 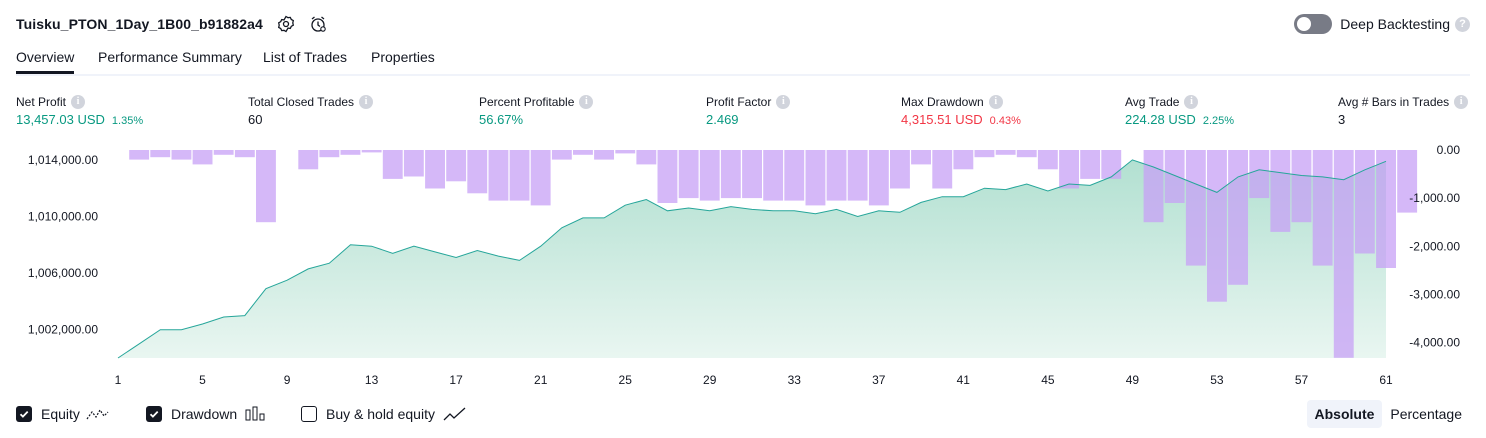 I want to click on x-axis-tick: 21, so click(x=541, y=380).